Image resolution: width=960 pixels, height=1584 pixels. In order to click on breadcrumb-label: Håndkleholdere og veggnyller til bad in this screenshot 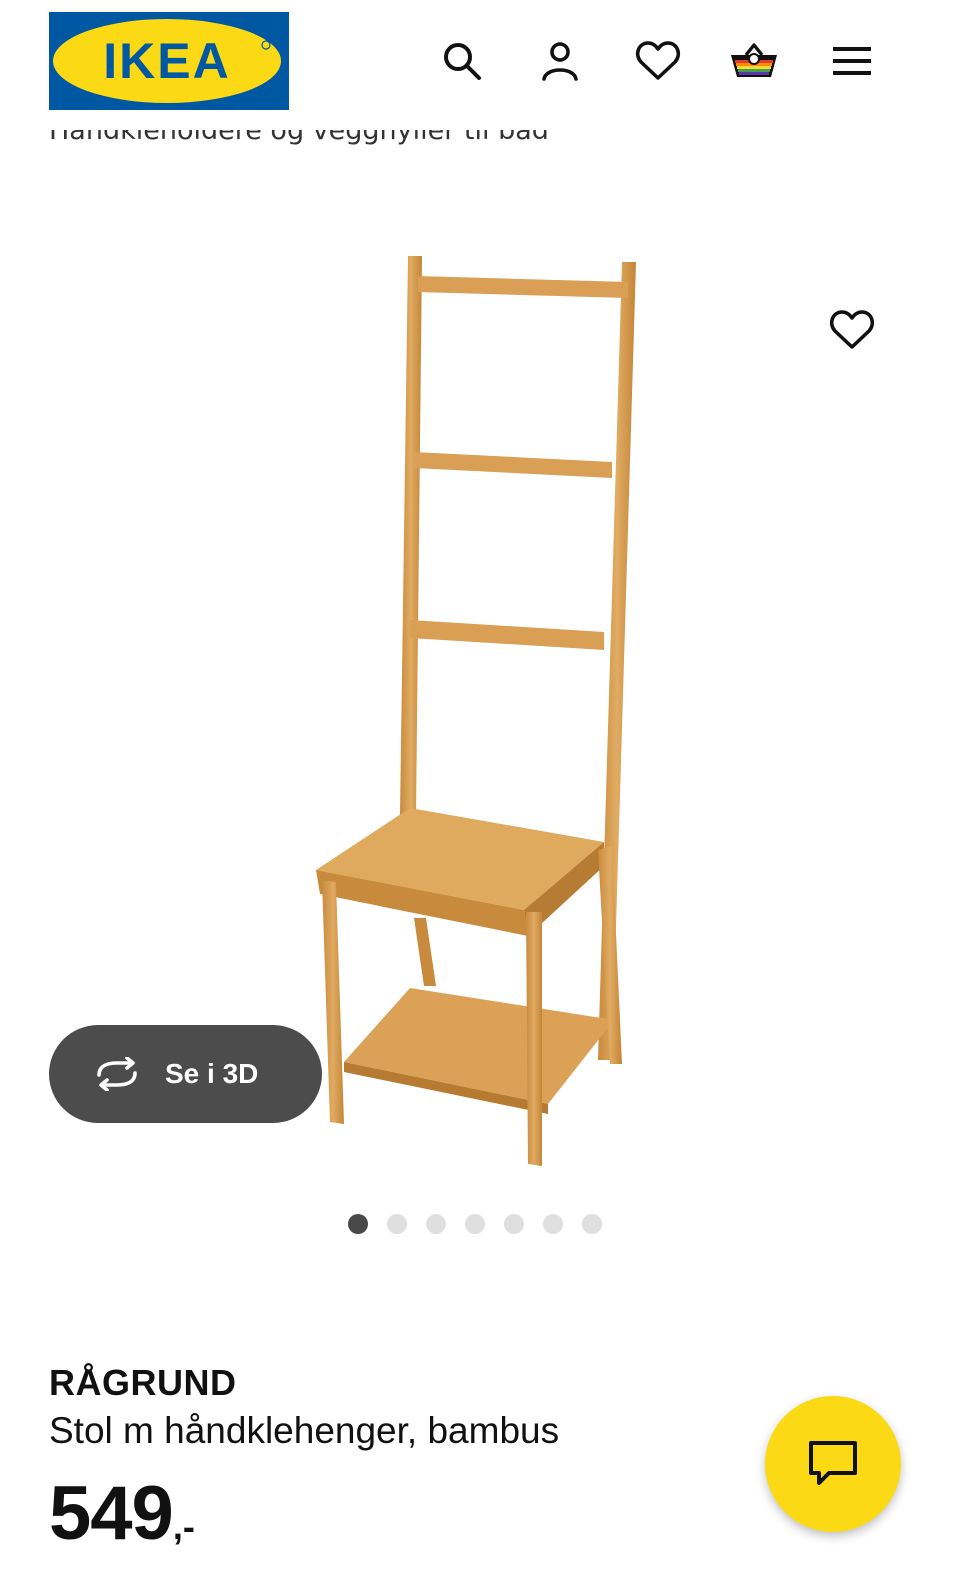, I will do `click(299, 138)`.